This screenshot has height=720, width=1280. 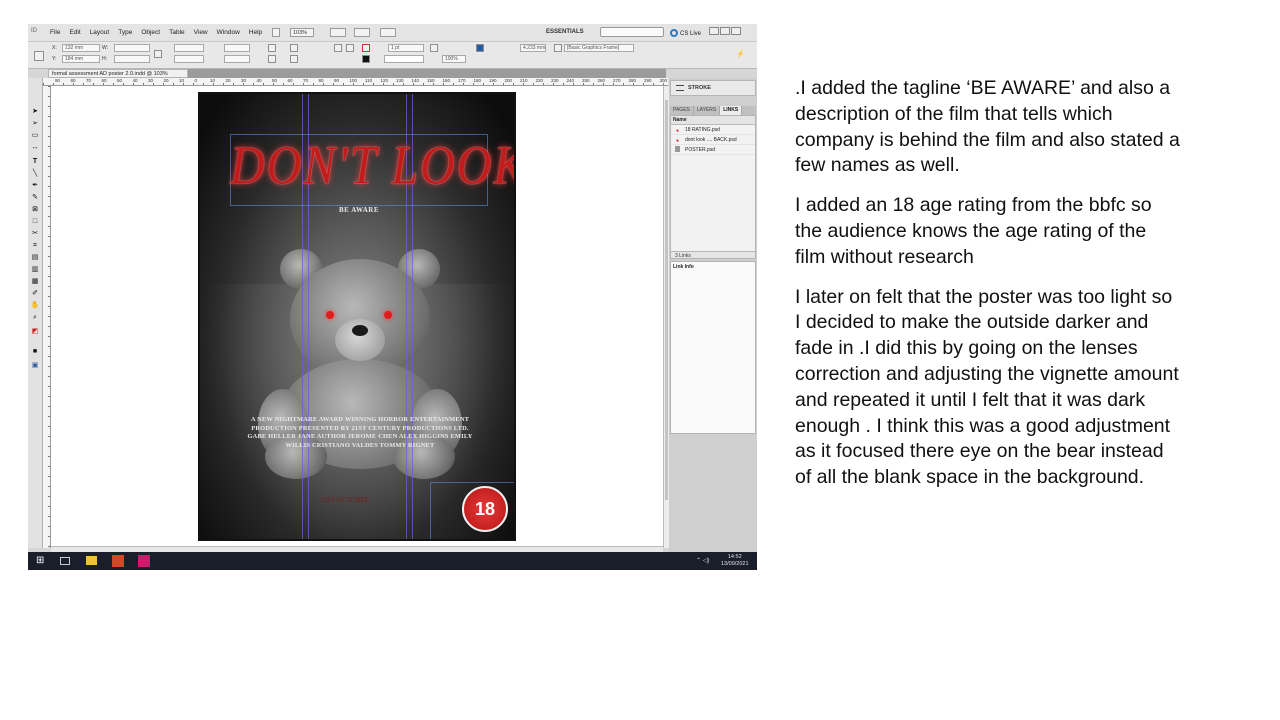 I want to click on stroke-panel-button: STROKE, so click(x=713, y=88).